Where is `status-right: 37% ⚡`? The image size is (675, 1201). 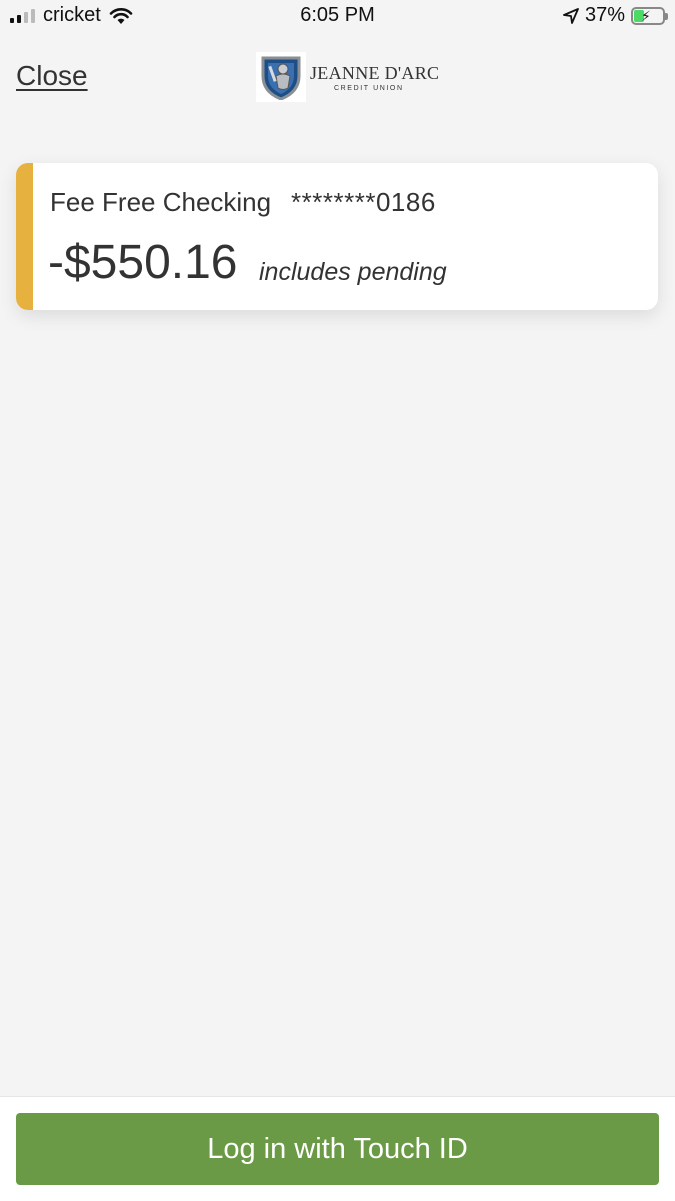
status-right: 37% ⚡ is located at coordinates (615, 15).